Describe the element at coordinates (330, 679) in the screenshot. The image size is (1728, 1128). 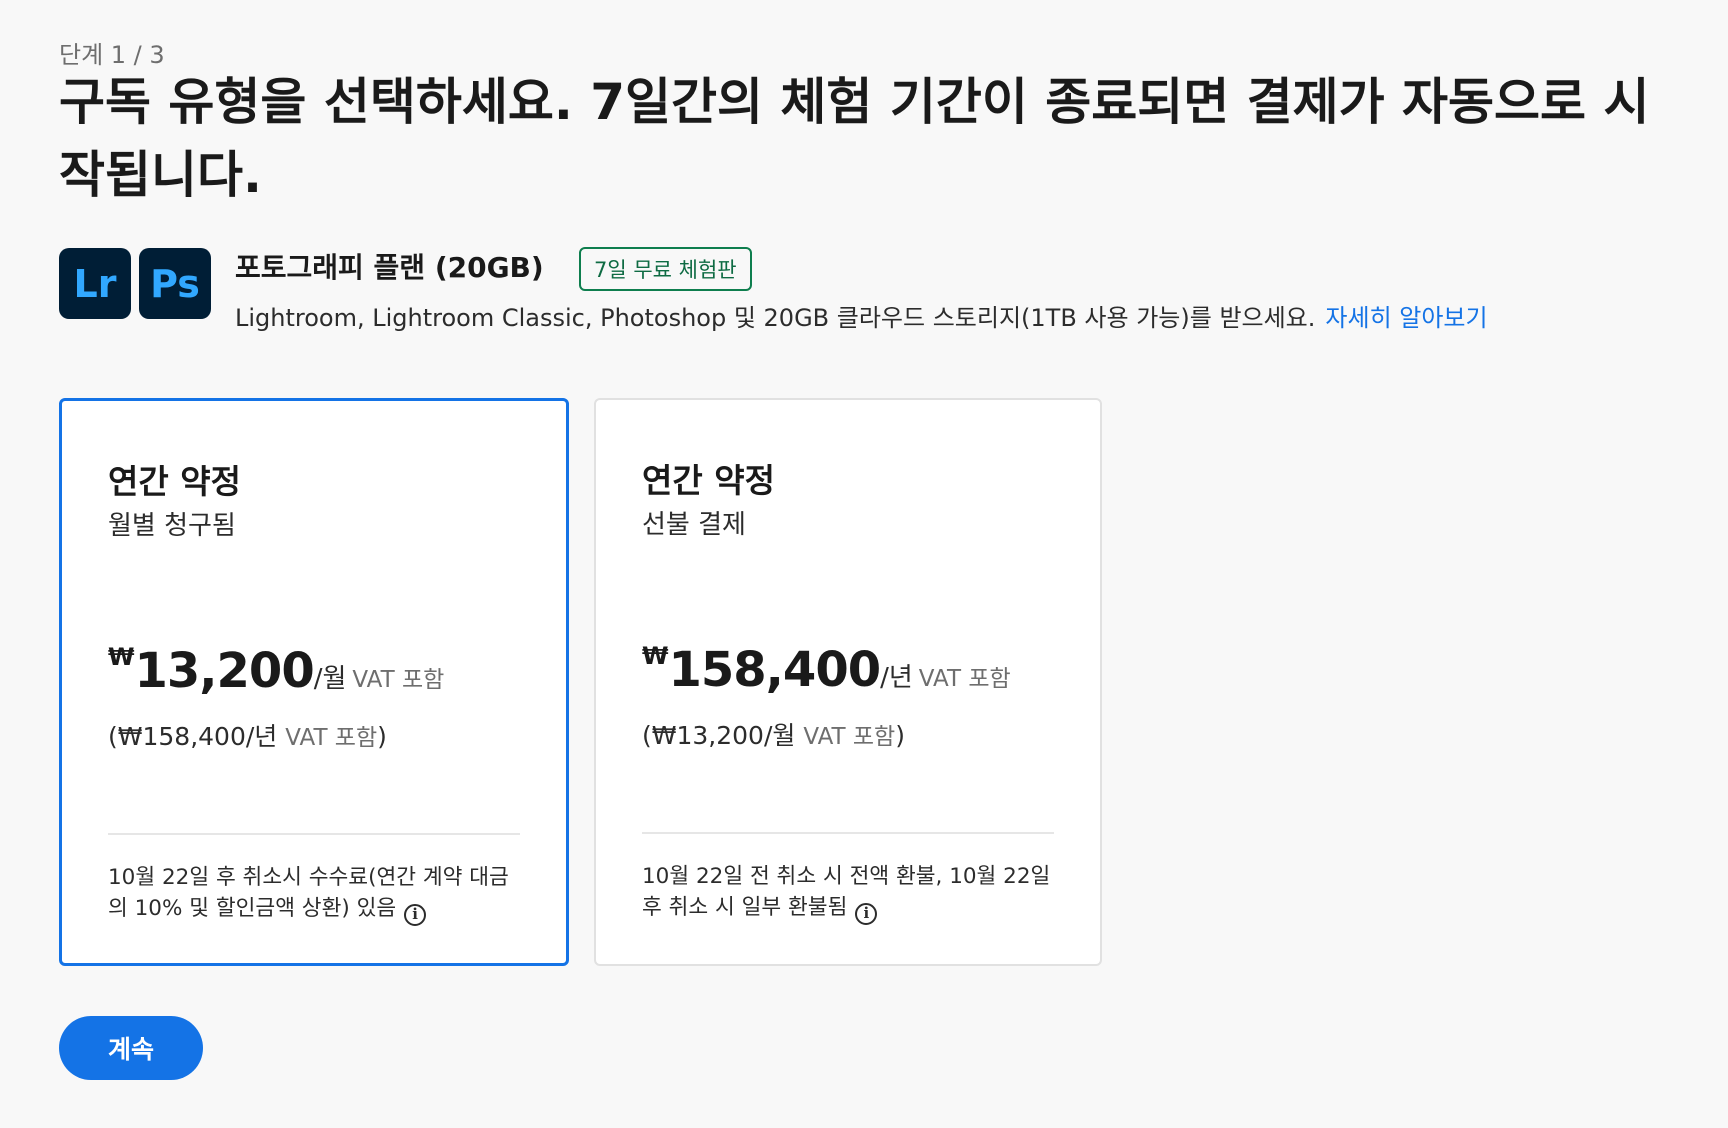
I see `price-period: /월` at that location.